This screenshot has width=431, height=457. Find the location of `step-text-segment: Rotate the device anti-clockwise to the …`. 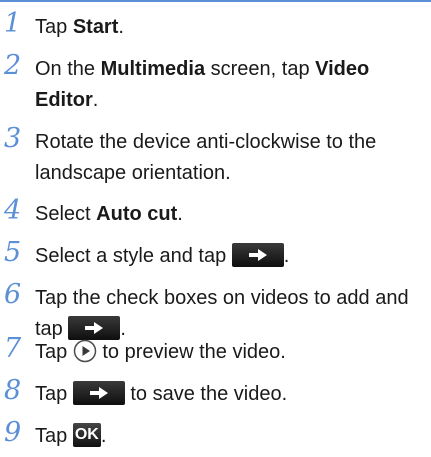

step-text-segment: Rotate the device anti-clockwise to the … is located at coordinates (206, 157).